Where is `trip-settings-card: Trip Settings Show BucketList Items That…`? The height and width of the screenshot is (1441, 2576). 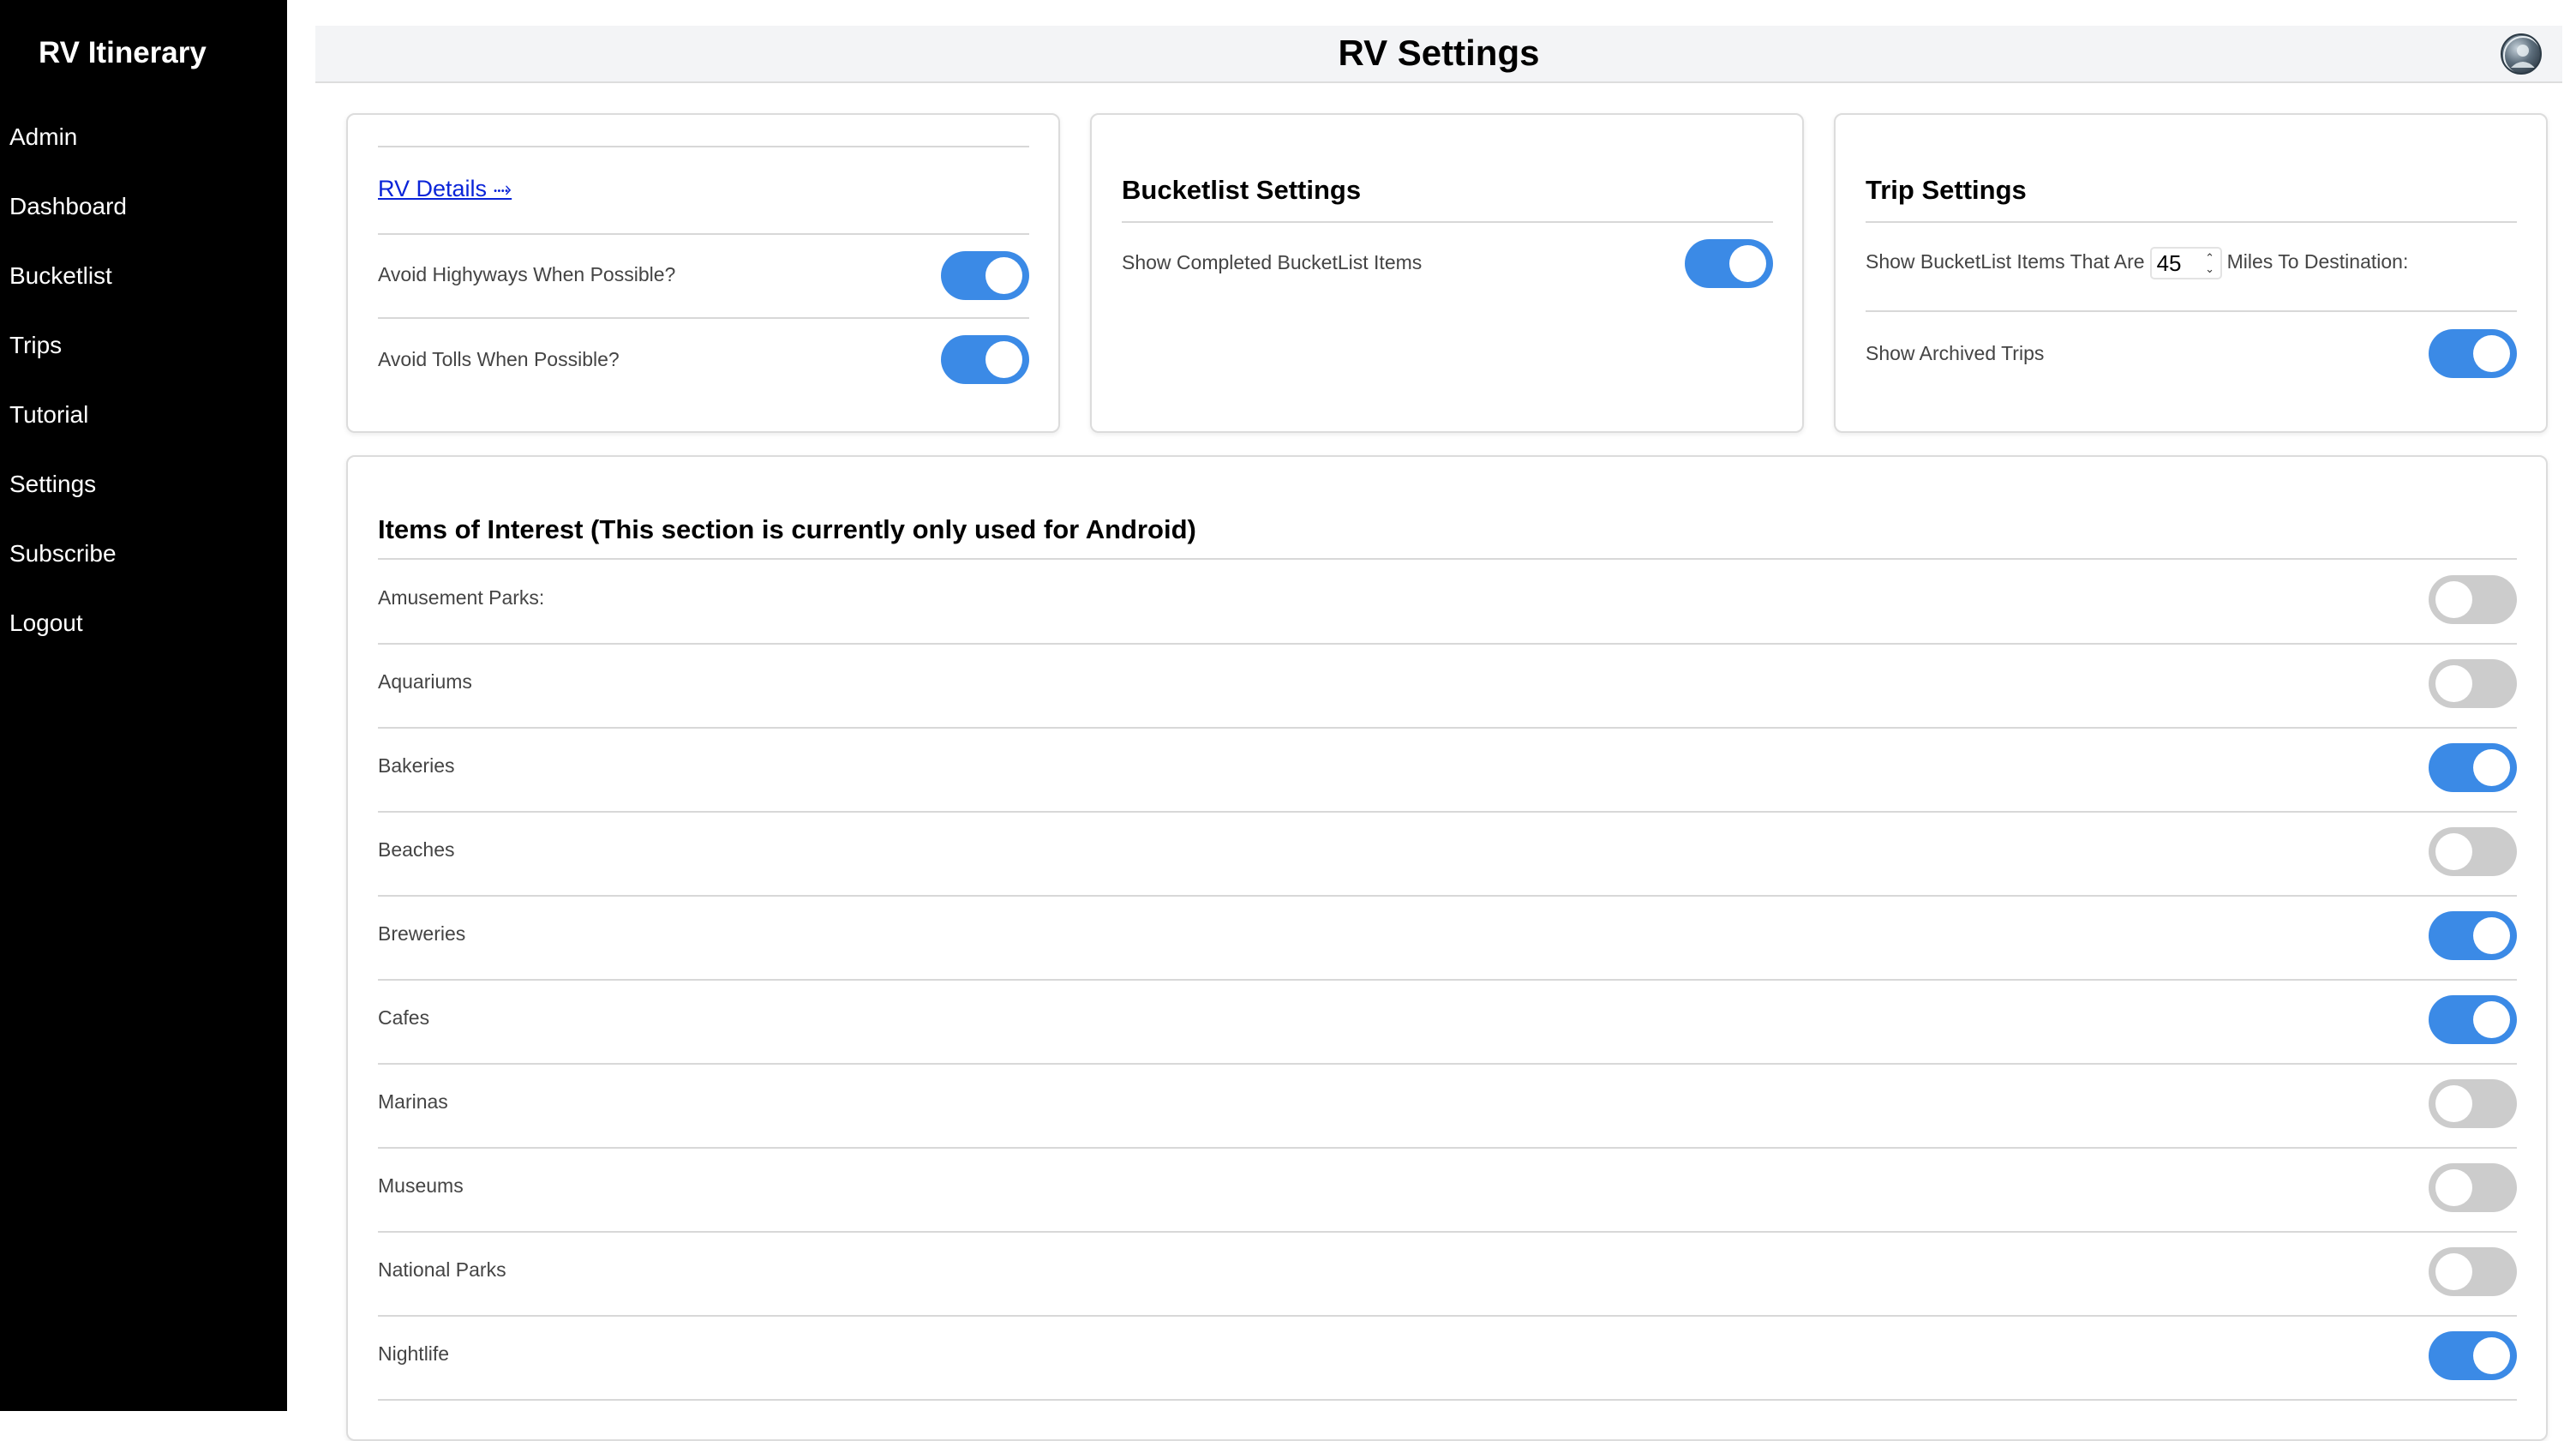 trip-settings-card: Trip Settings Show BucketList Items That… is located at coordinates (2191, 273).